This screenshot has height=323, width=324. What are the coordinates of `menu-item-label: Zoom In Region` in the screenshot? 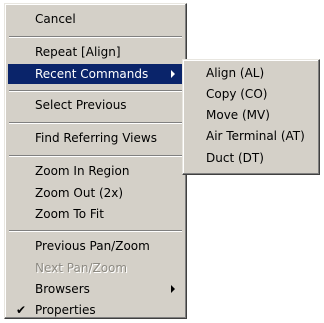 It's located at (82, 171).